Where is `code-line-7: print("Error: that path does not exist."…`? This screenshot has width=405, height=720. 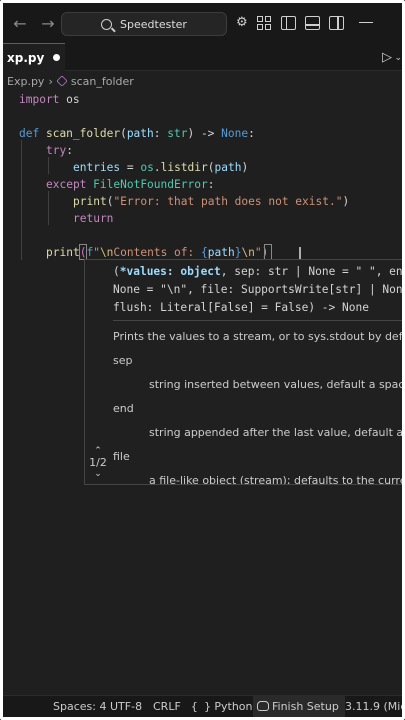
code-line-7: print("Error: that path does not exist."… is located at coordinates (211, 201).